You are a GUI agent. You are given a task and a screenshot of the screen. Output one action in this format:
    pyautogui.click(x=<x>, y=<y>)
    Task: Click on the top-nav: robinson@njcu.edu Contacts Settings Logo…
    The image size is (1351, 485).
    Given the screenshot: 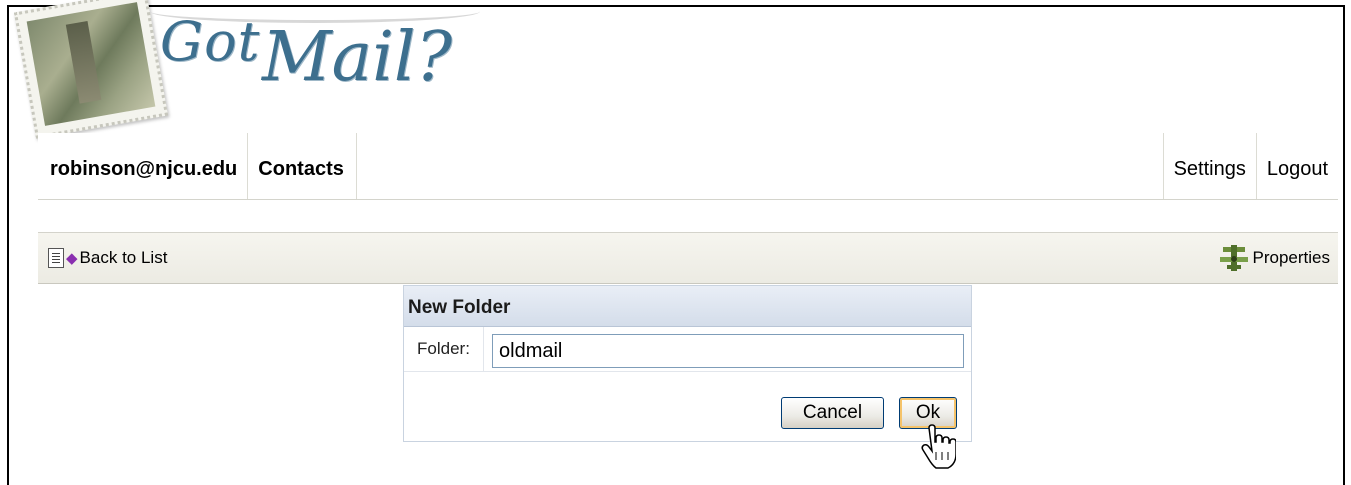 What is the action you would take?
    pyautogui.click(x=688, y=166)
    